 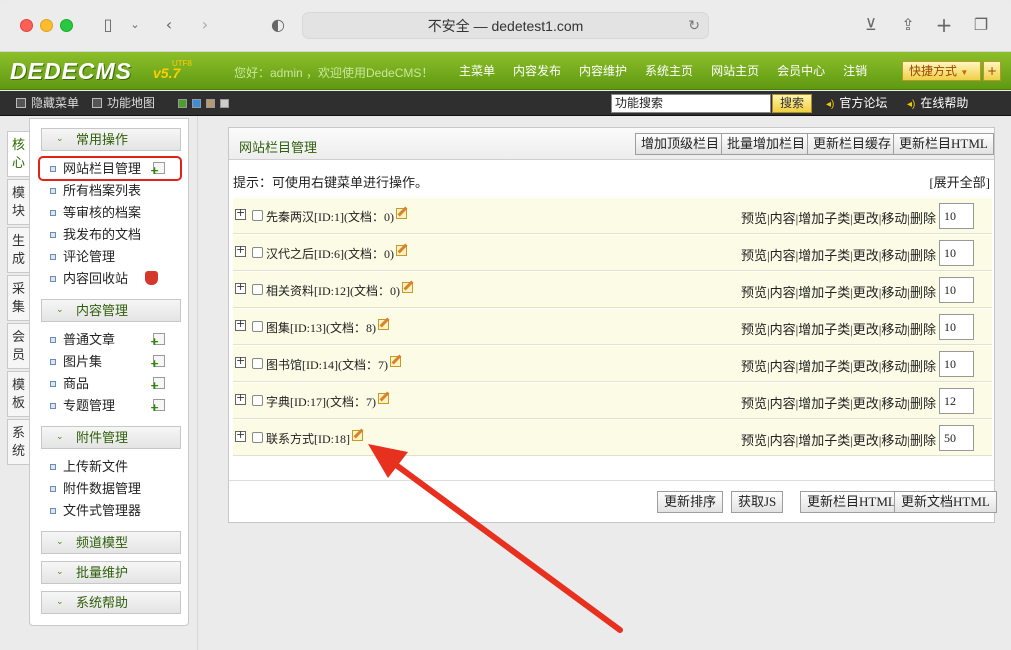 What do you see at coordinates (26, 25) in the screenshot?
I see `close-window-button` at bounding box center [26, 25].